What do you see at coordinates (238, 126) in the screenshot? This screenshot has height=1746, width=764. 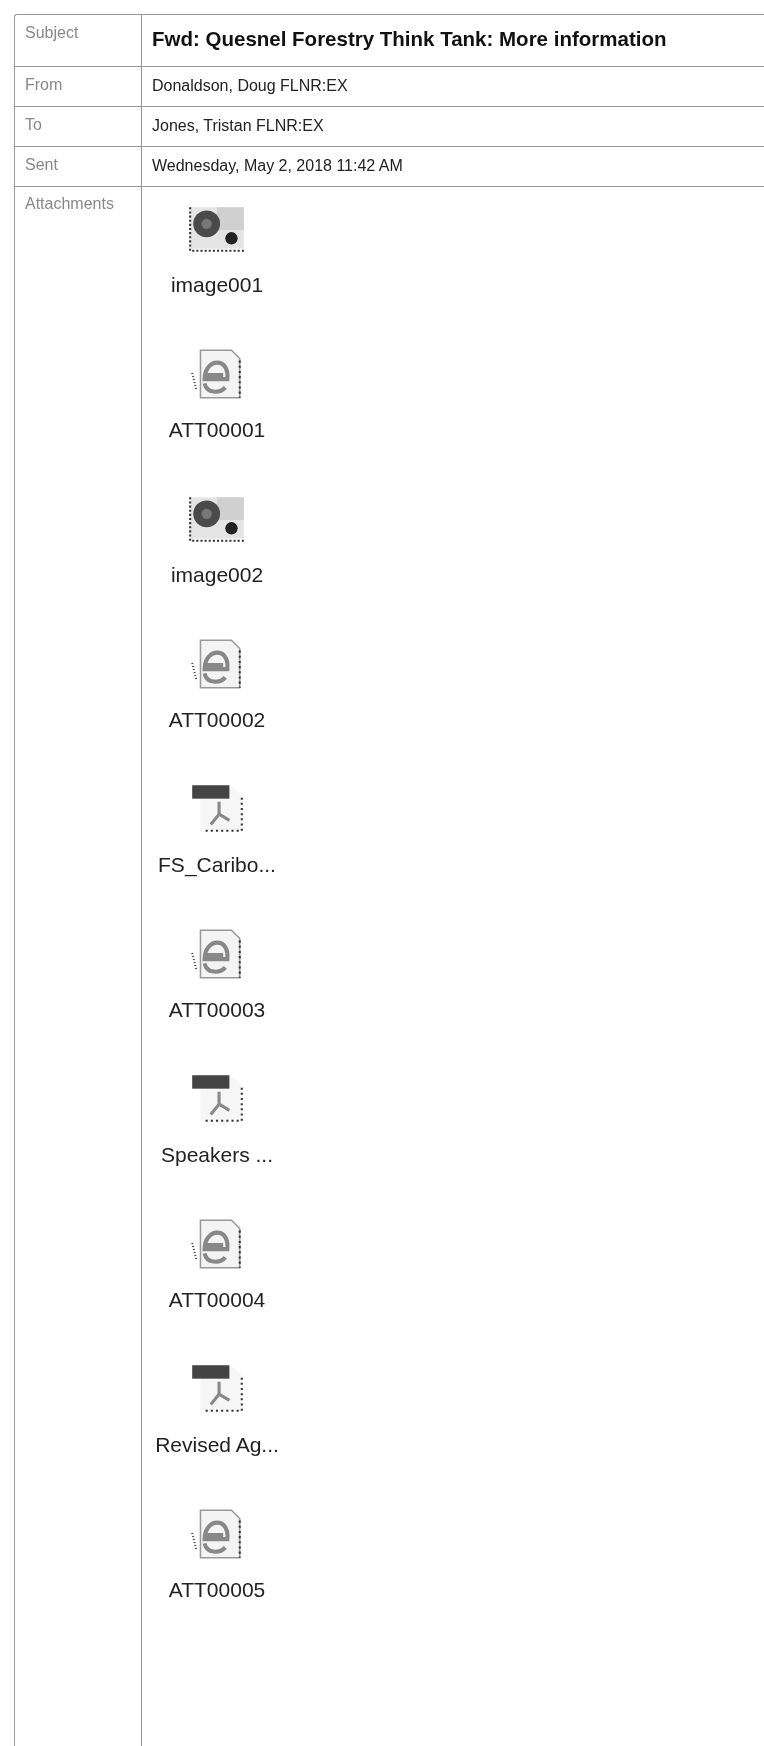 I see `field-value: Jones, Tristan FLNR:EX` at bounding box center [238, 126].